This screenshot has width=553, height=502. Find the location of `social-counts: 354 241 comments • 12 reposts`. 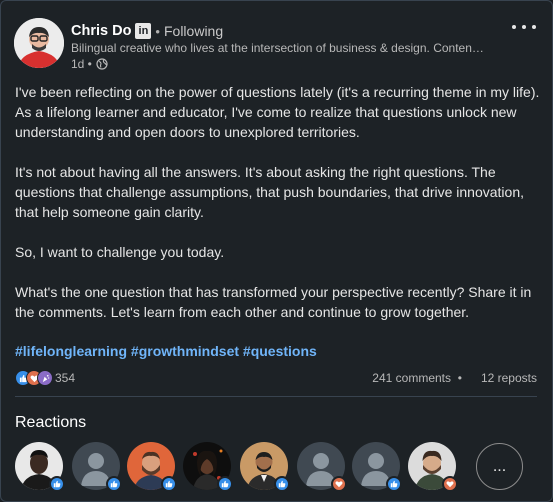

social-counts: 354 241 comments • 12 reposts is located at coordinates (276, 378).